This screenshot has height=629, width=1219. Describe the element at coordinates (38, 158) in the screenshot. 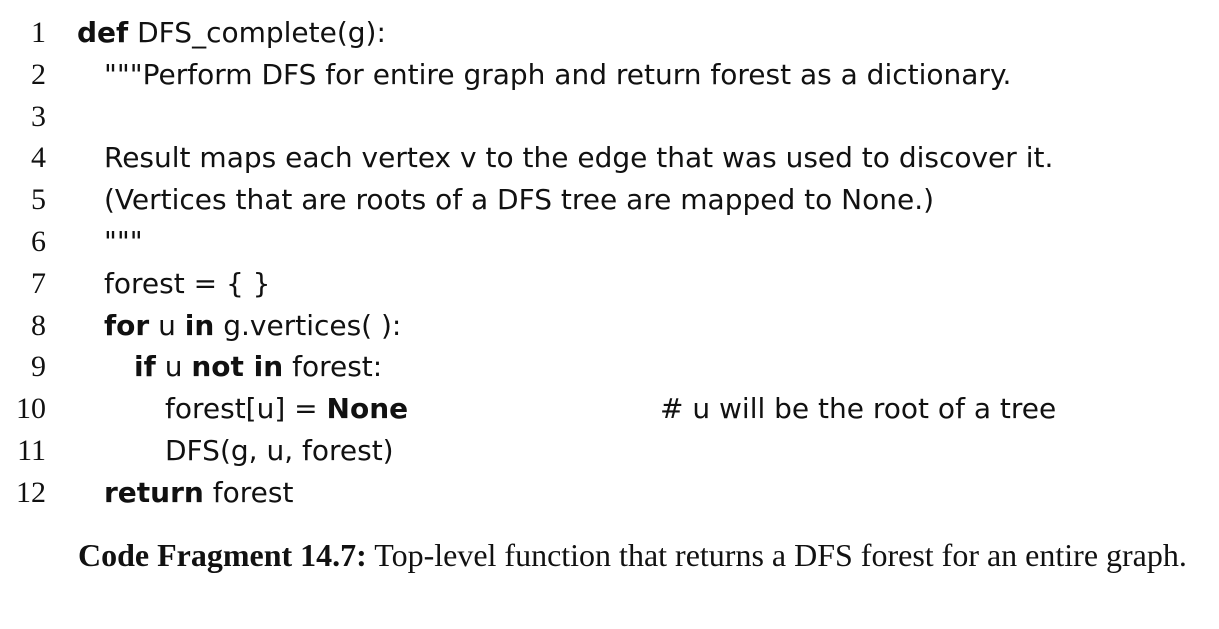

I see `line-number: 4` at that location.